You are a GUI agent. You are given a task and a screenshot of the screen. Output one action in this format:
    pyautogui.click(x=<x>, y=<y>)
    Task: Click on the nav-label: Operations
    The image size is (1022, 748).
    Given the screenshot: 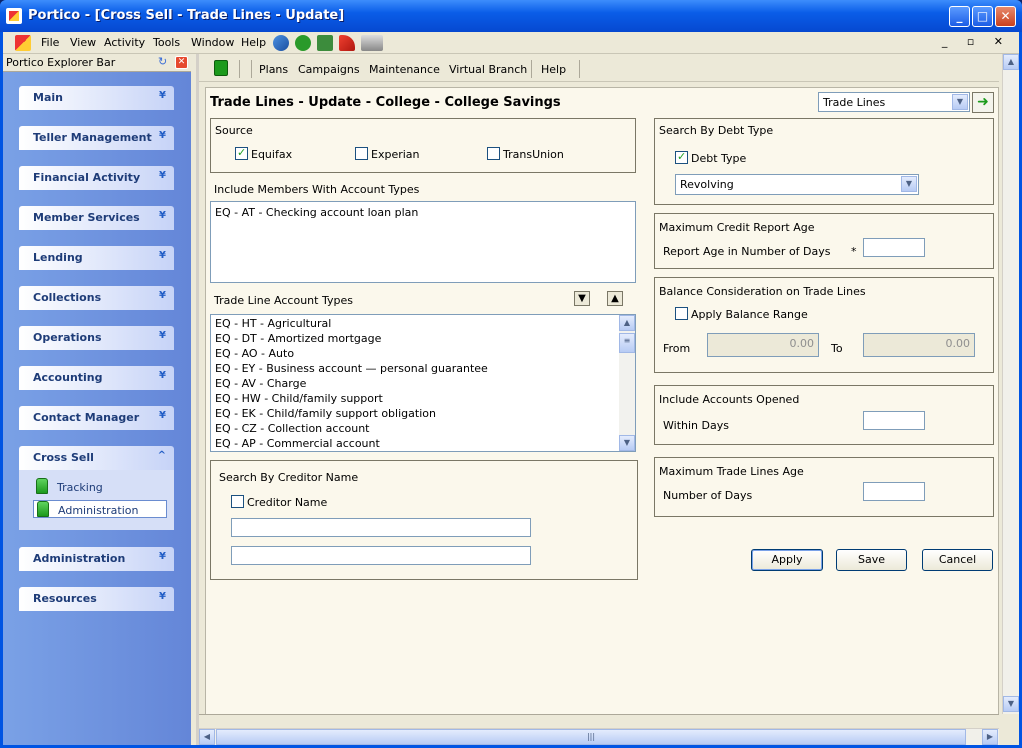 What is the action you would take?
    pyautogui.click(x=67, y=337)
    